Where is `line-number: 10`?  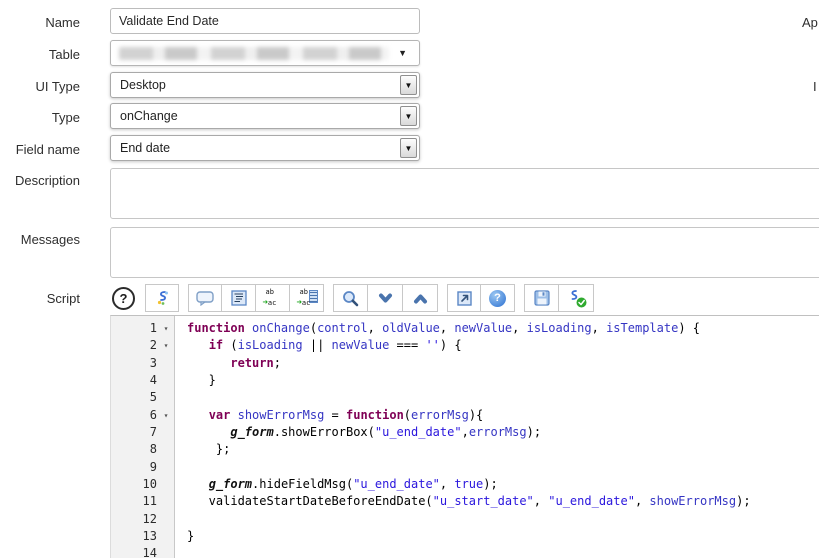 line-number: 10 is located at coordinates (149, 484).